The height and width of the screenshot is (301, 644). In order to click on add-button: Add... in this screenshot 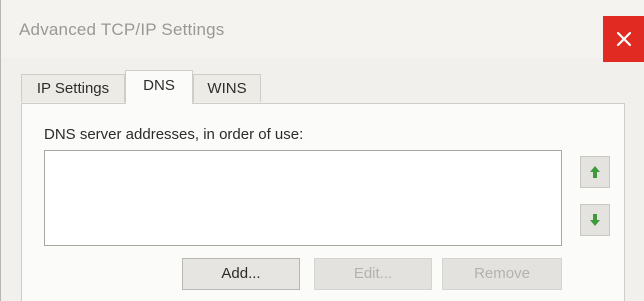, I will do `click(241, 274)`.